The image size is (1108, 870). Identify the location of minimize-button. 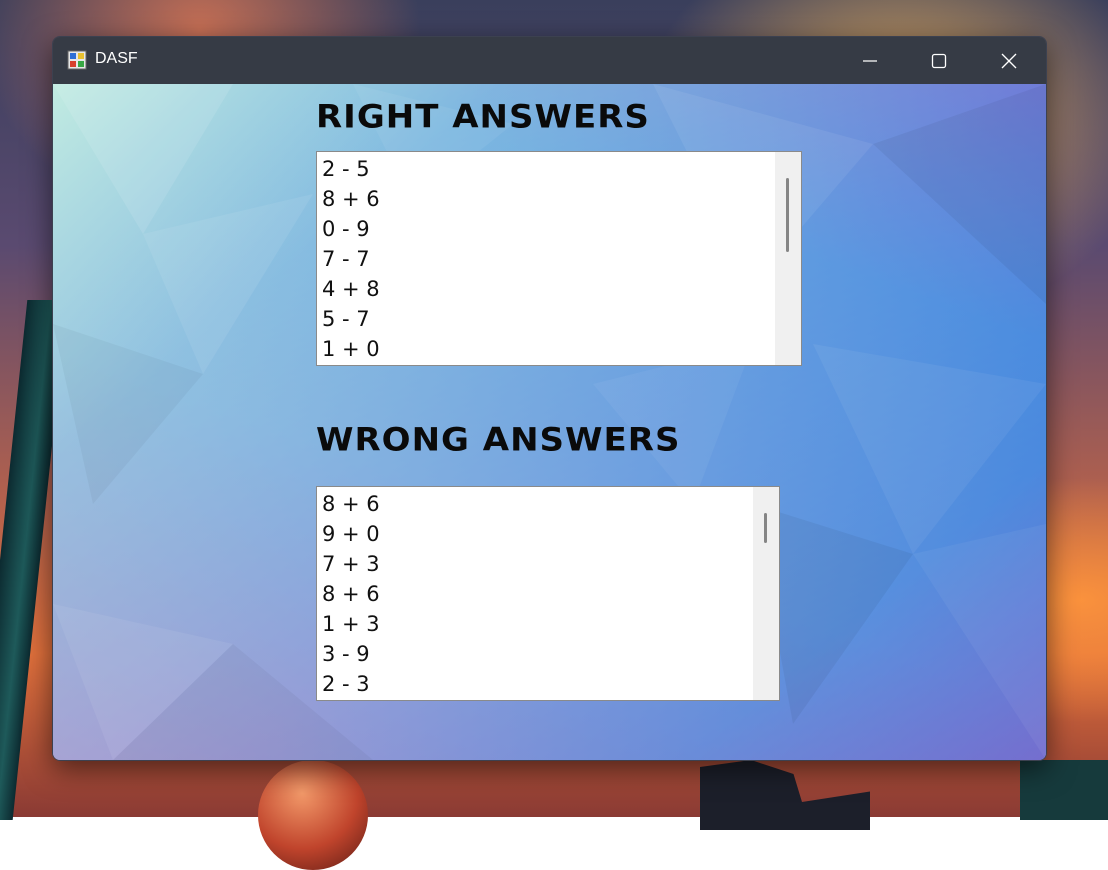
(870, 60).